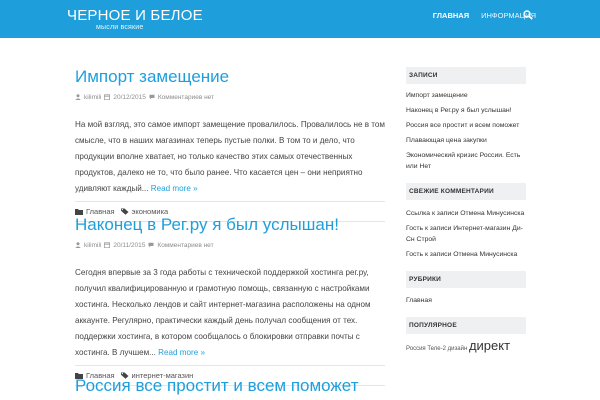  Describe the element at coordinates (230, 245) in the screenshot. I see `post-meta: kilimili 20/11/2015 Комментариев нет` at that location.